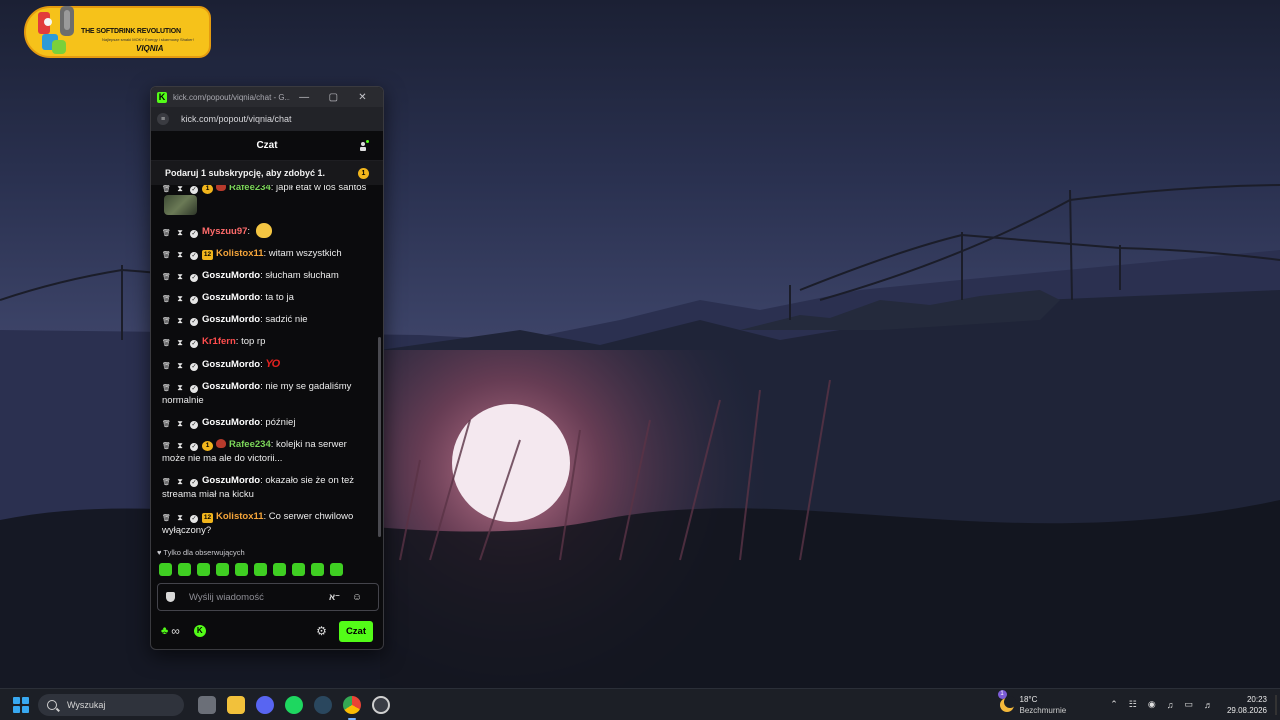 This screenshot has width=1280, height=720. Describe the element at coordinates (175, 631) in the screenshot. I see `infinity-icon: ∞` at that location.